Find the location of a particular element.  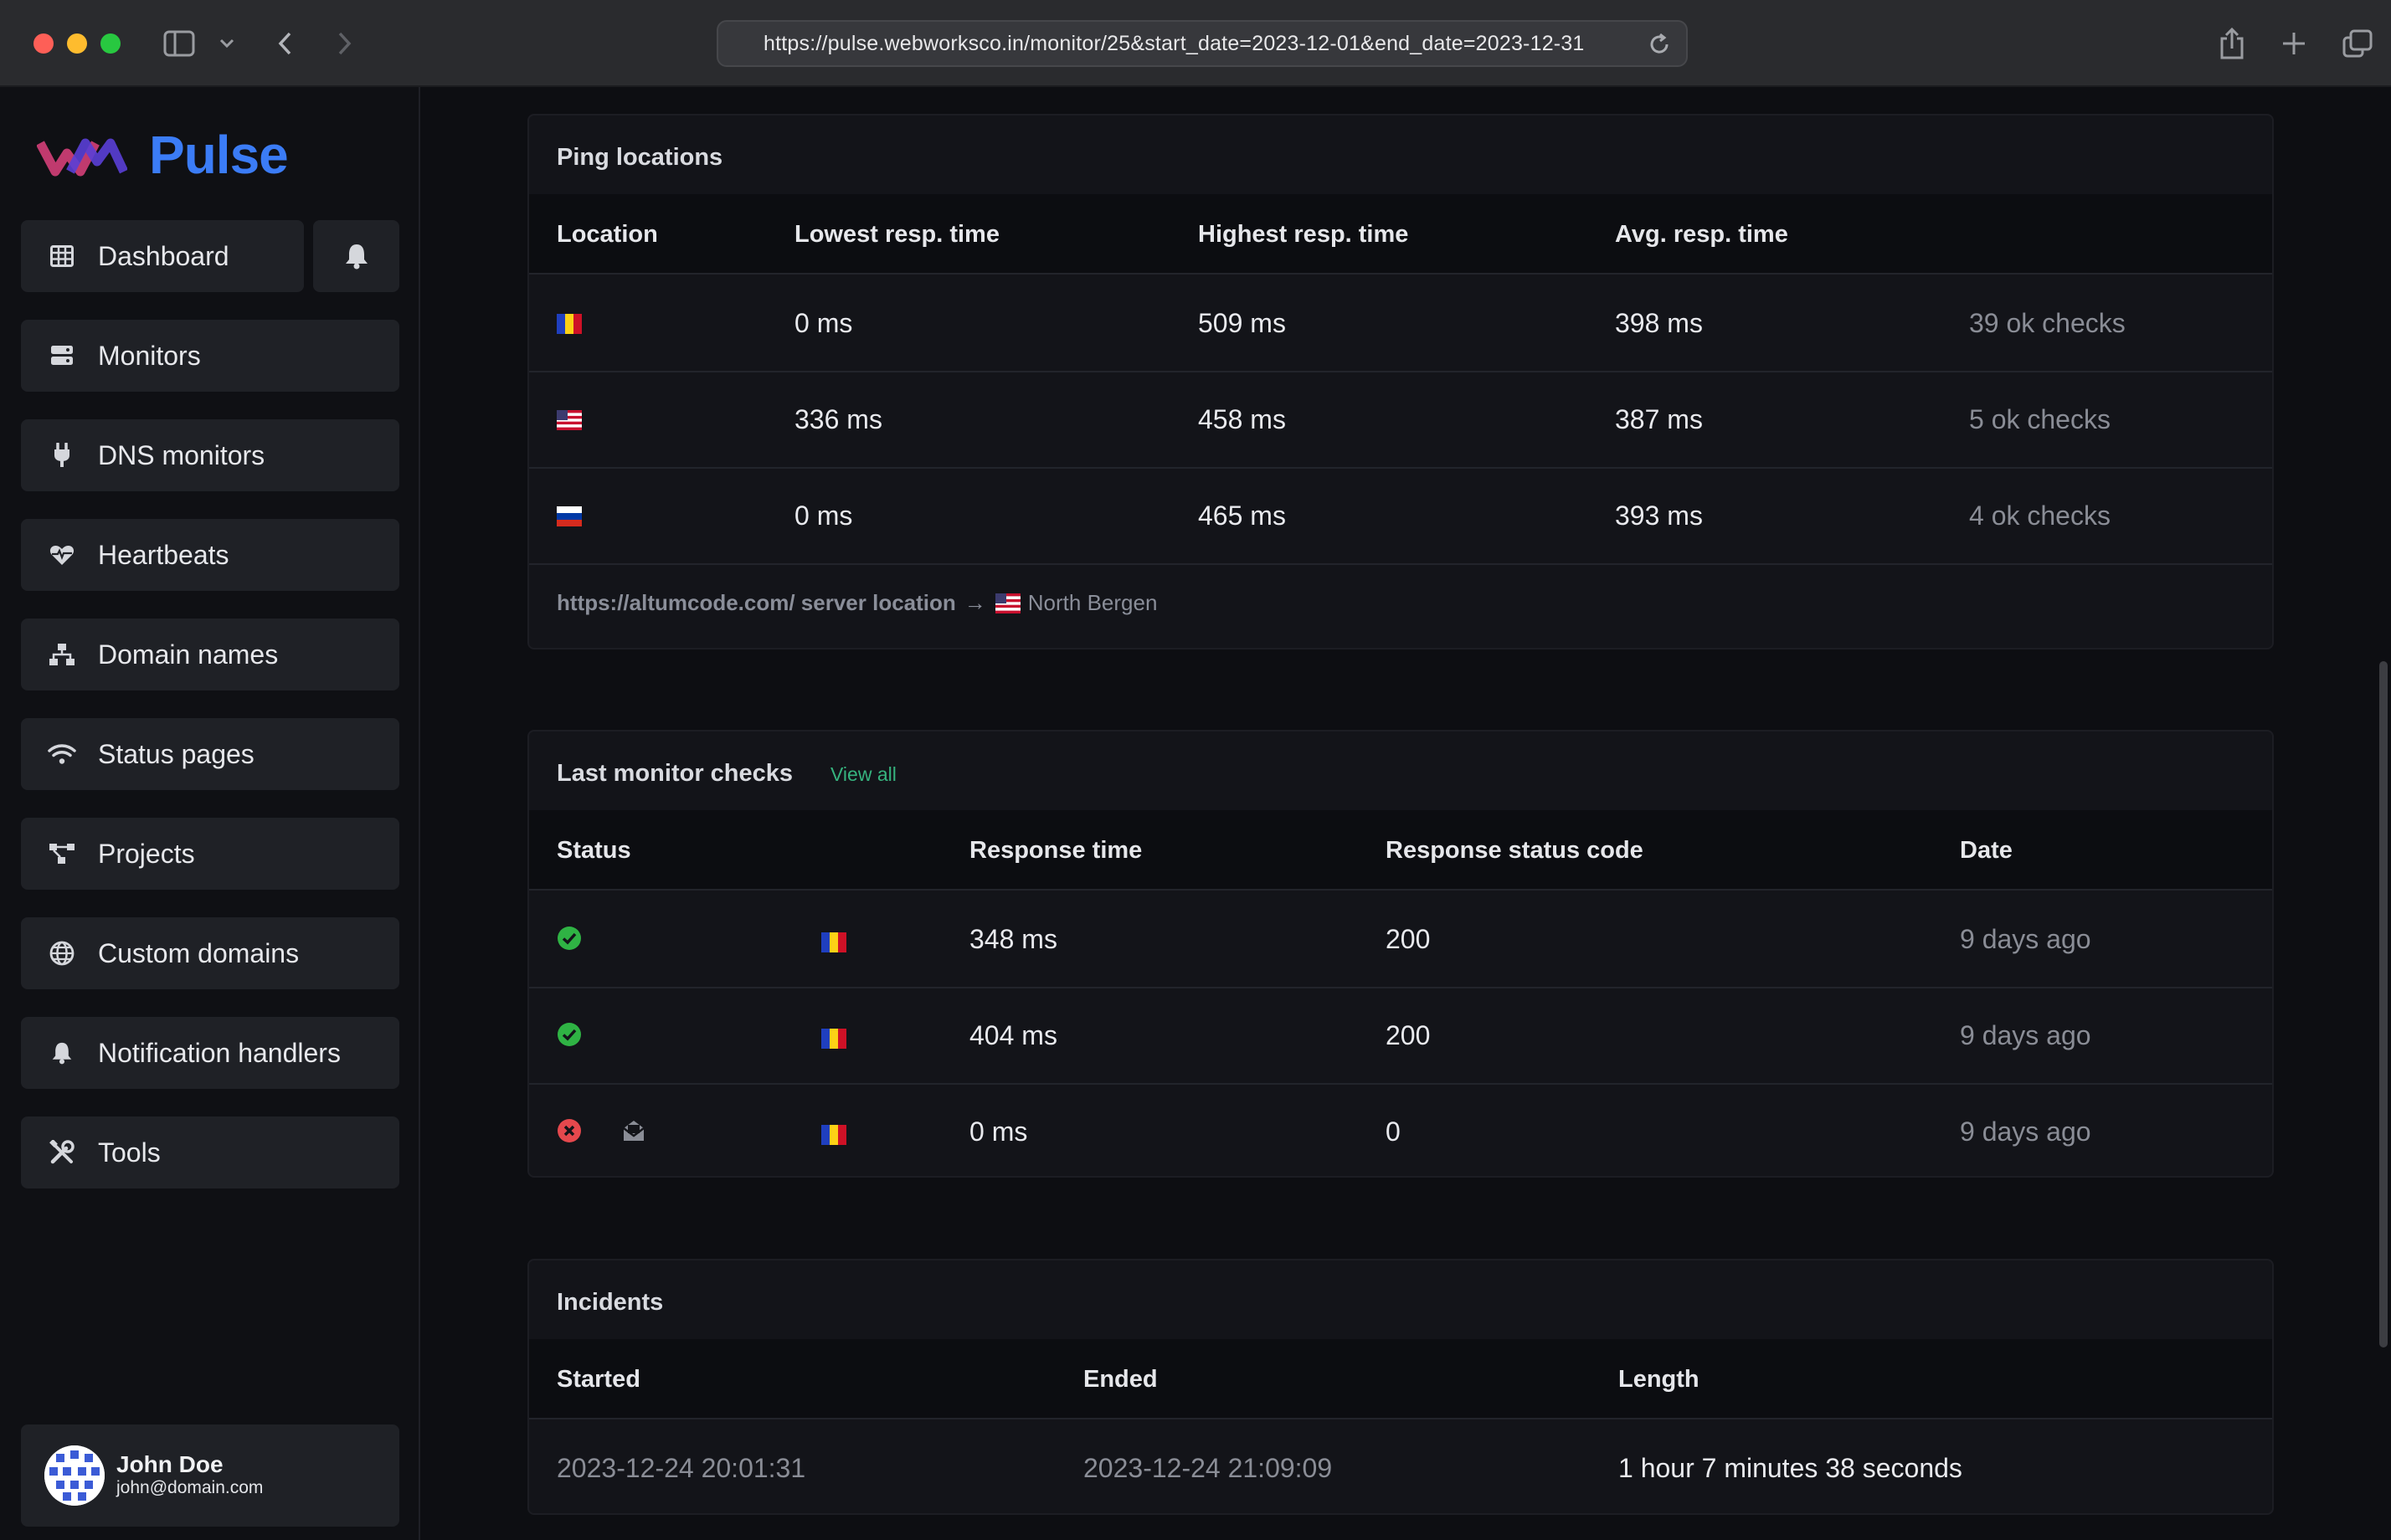

status-code: 0 is located at coordinates (1393, 1131).